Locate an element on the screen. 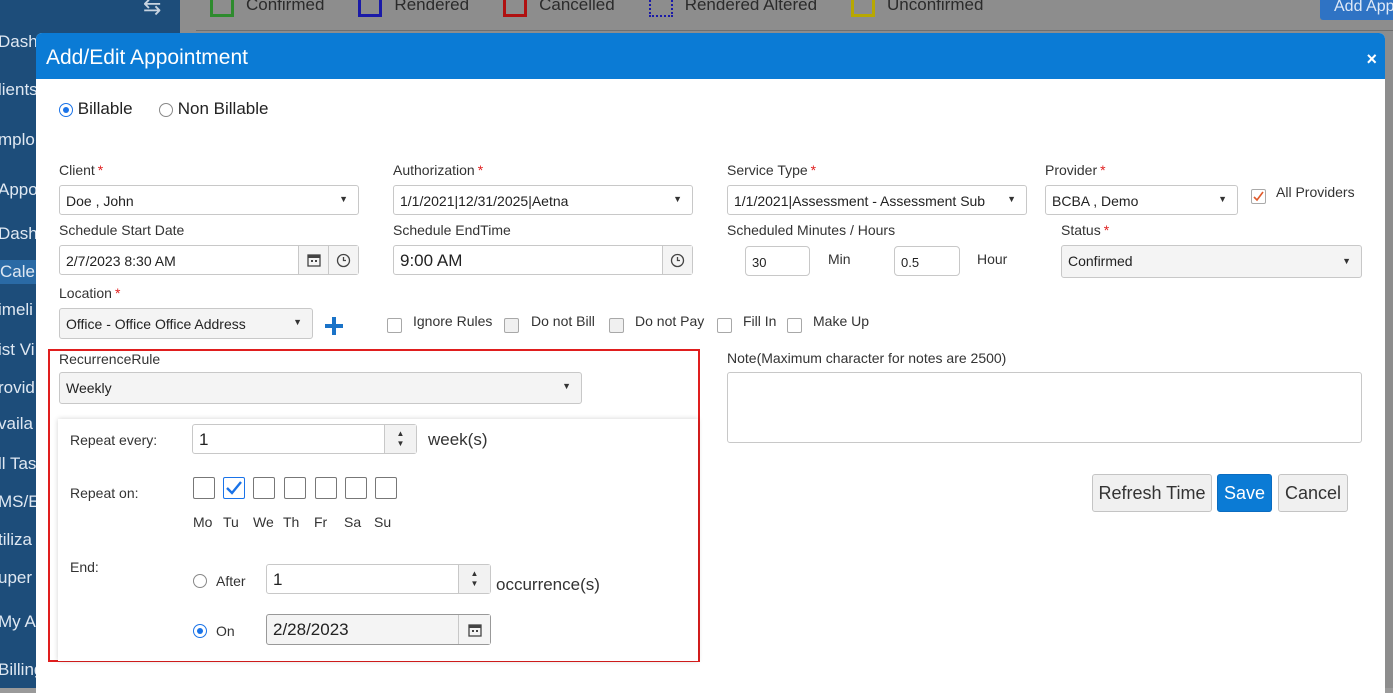 The height and width of the screenshot is (693, 1393). legend-label: Rendered Altered is located at coordinates (751, 7).